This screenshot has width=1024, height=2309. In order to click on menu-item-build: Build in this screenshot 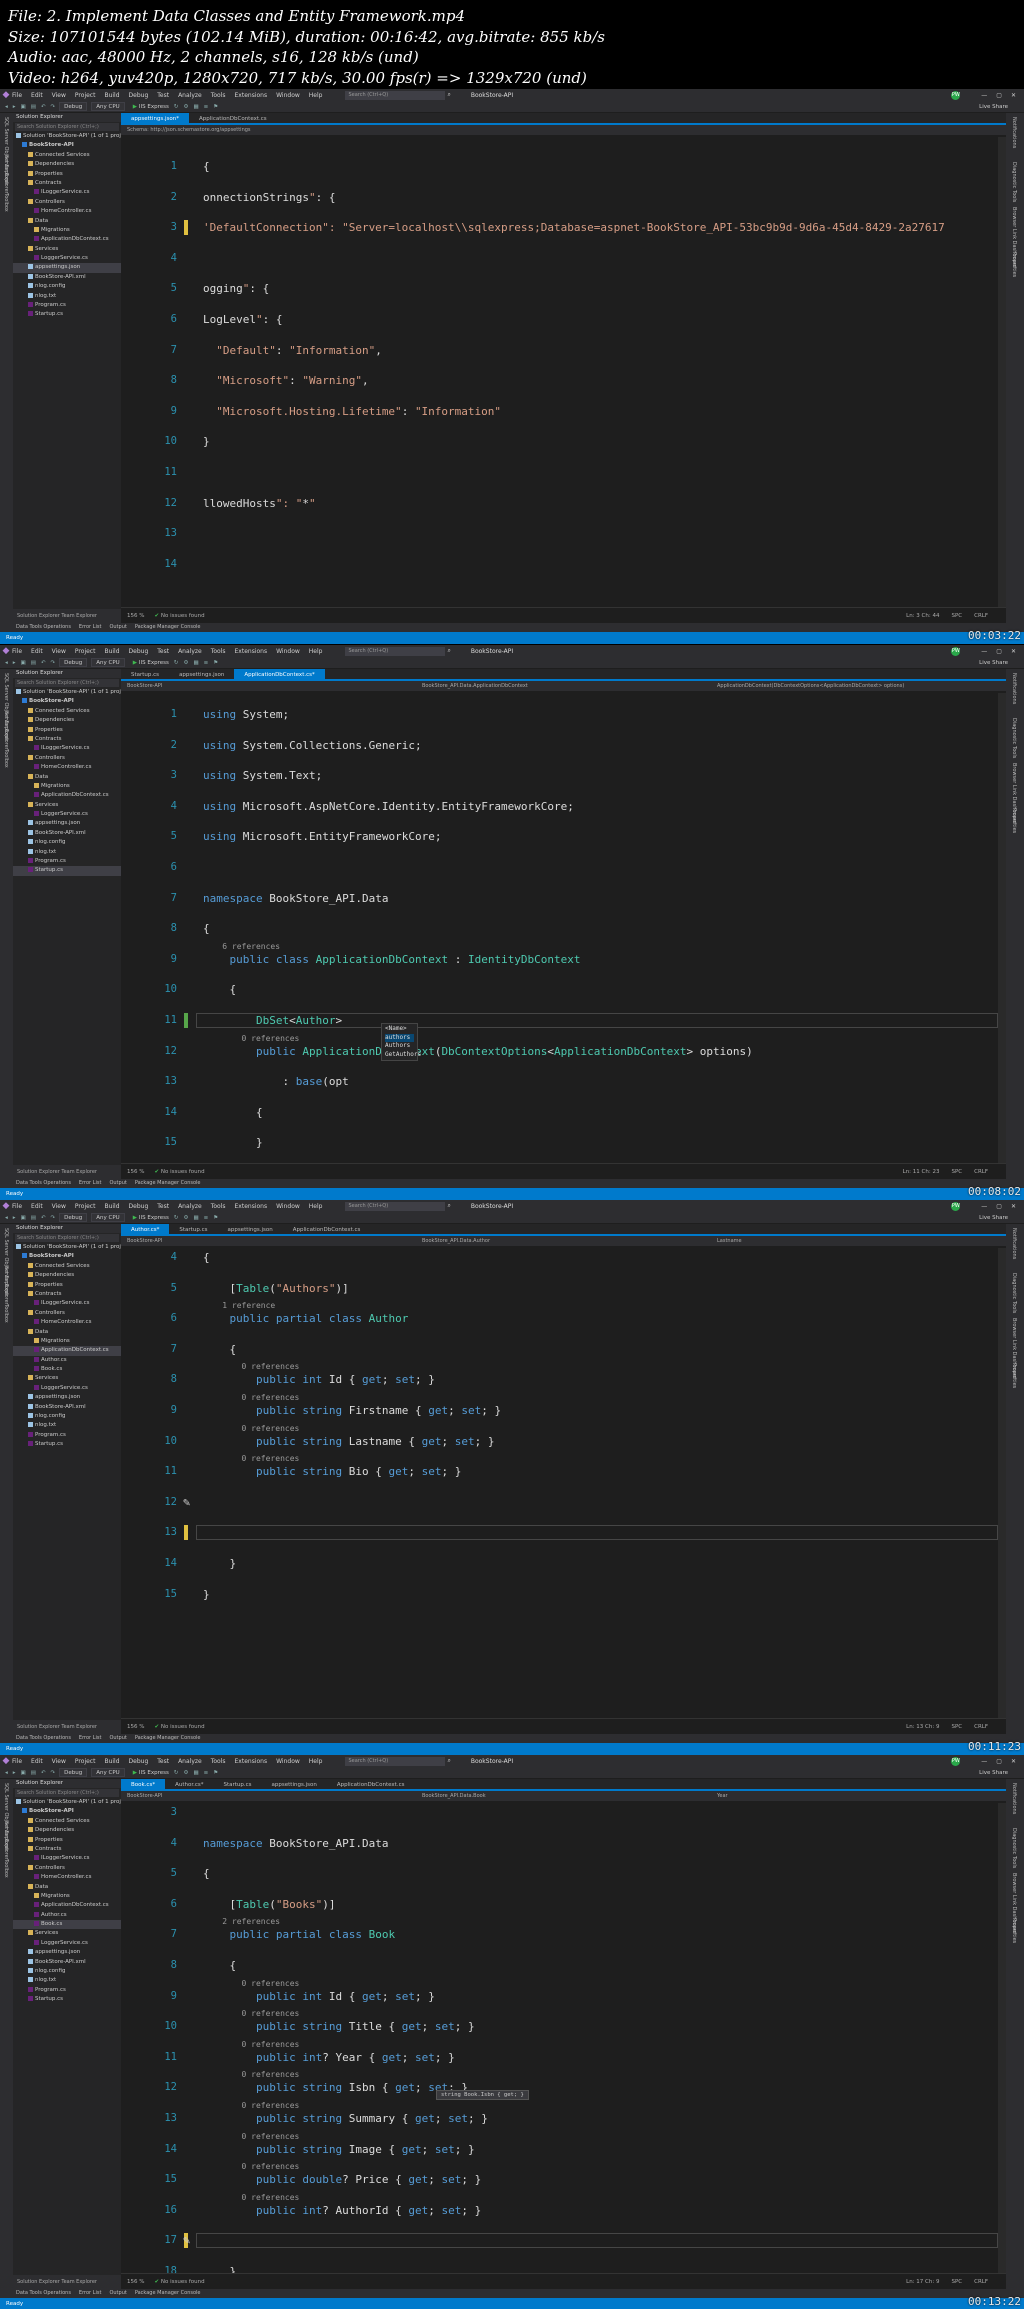, I will do `click(111, 651)`.